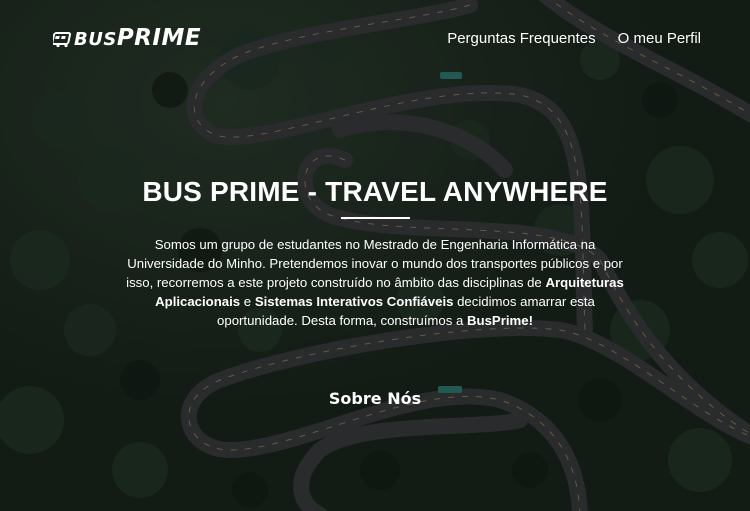 The width and height of the screenshot is (750, 511). I want to click on busprime-logo: BUSPRIME, so click(127, 39).